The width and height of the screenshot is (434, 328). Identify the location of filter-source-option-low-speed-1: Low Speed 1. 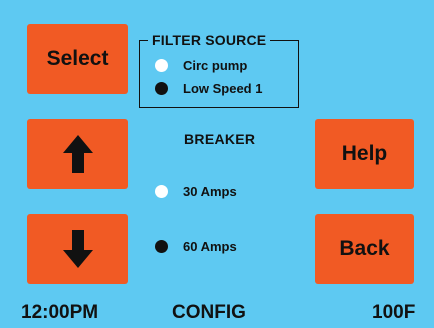
(208, 88).